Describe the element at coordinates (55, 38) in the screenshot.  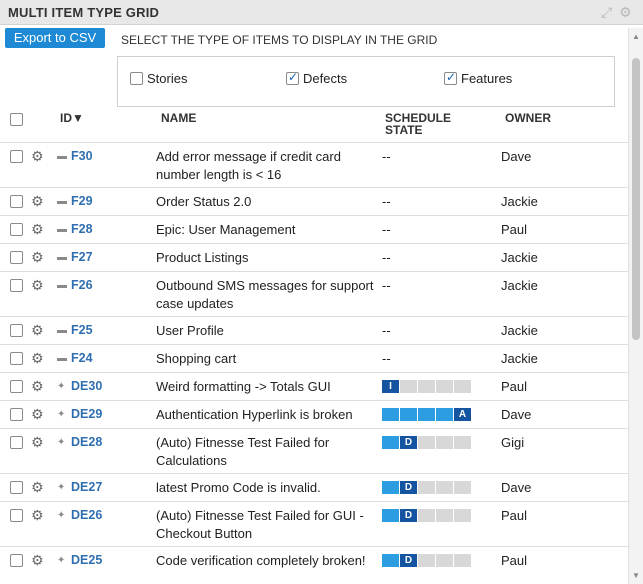
I see `export-to-csv-button: Export to CSV` at that location.